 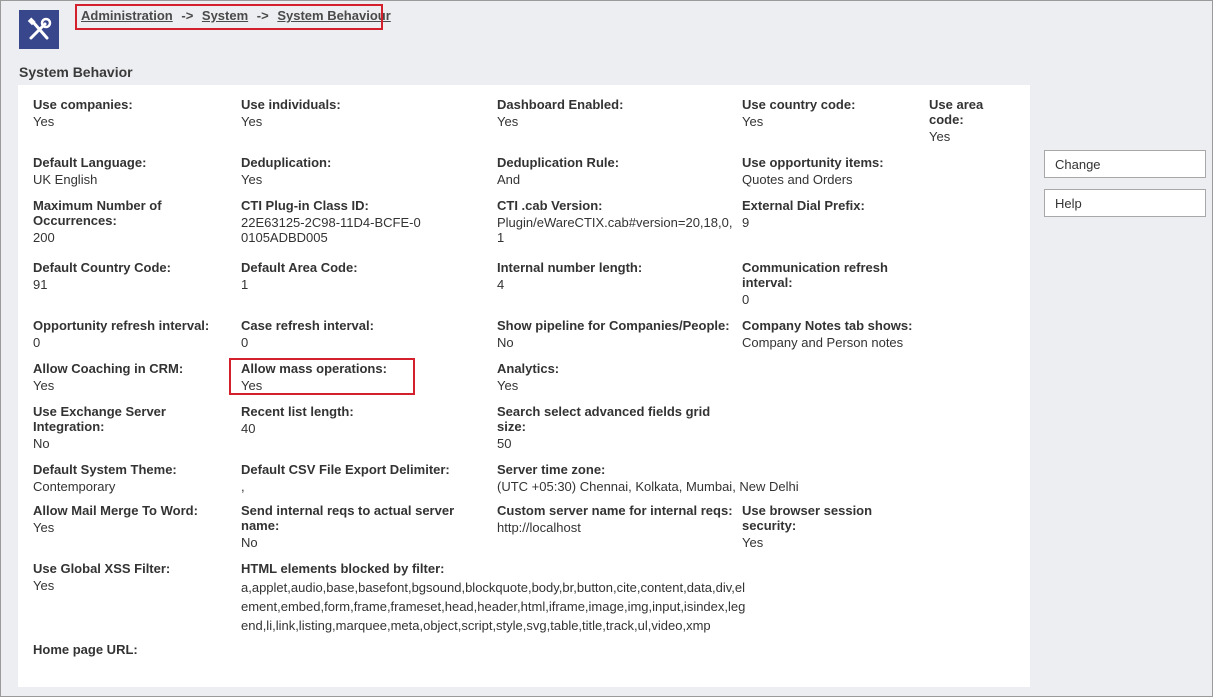 I want to click on field-label: Maximum Number of Occurrences:, so click(x=97, y=213).